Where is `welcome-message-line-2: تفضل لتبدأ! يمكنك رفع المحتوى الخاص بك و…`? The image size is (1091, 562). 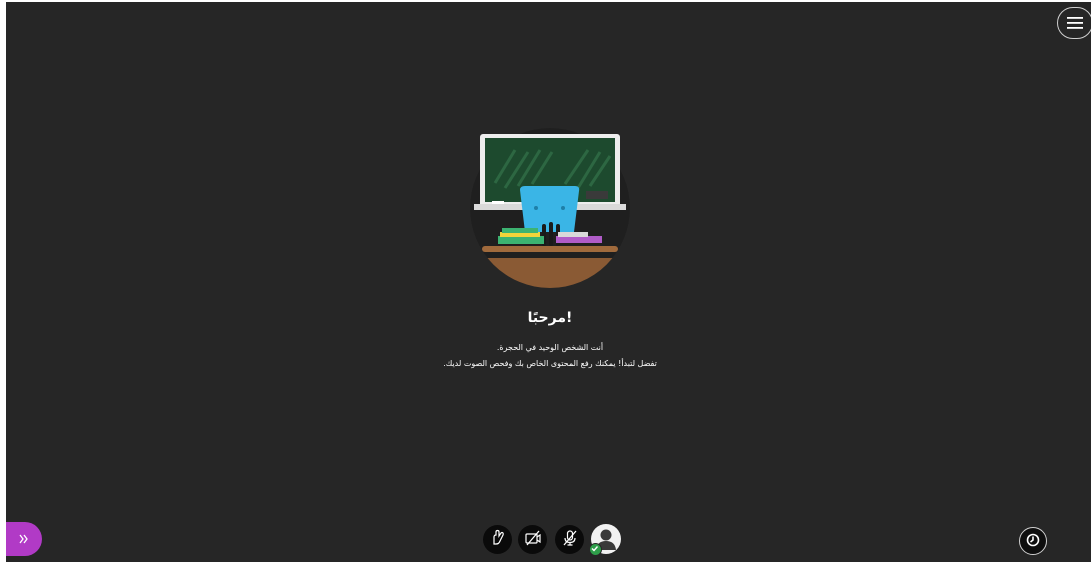
welcome-message-line-2: تفضل لتبدأ! يمكنك رفع المحتوى الخاص بك و… is located at coordinates (550, 363).